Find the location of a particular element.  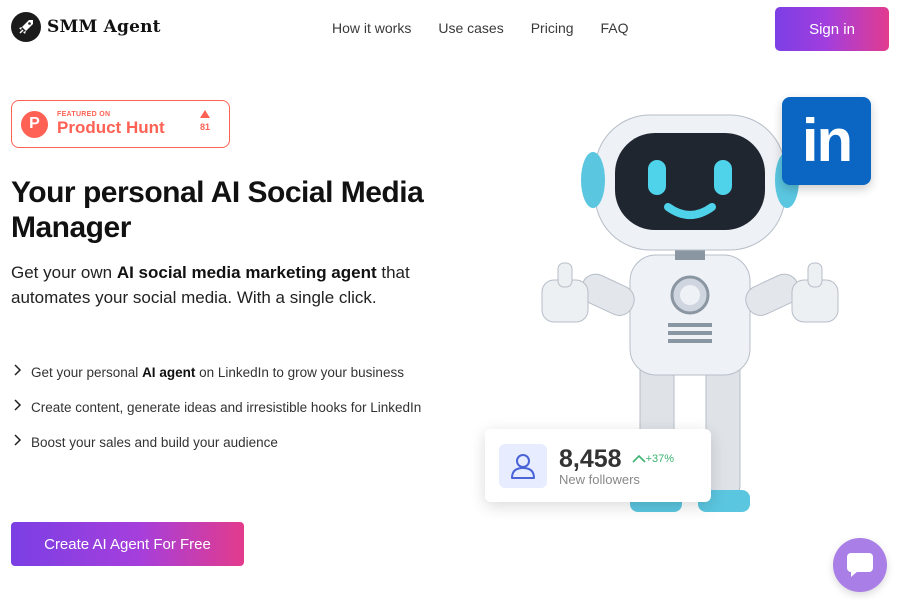

subtitle-intro: Get your own is located at coordinates (64, 272).